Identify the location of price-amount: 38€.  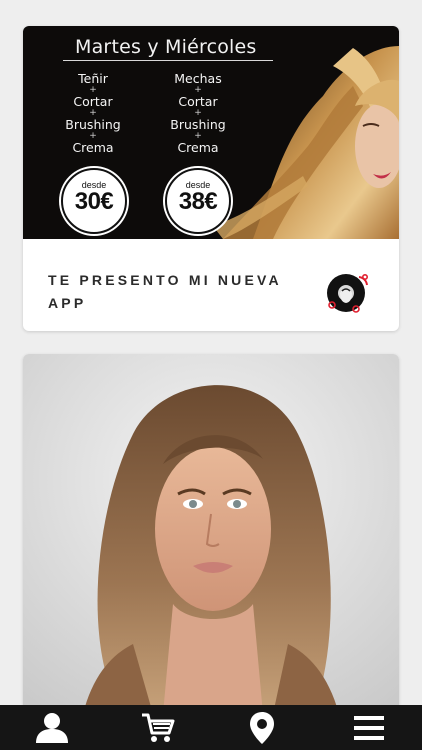
(198, 201).